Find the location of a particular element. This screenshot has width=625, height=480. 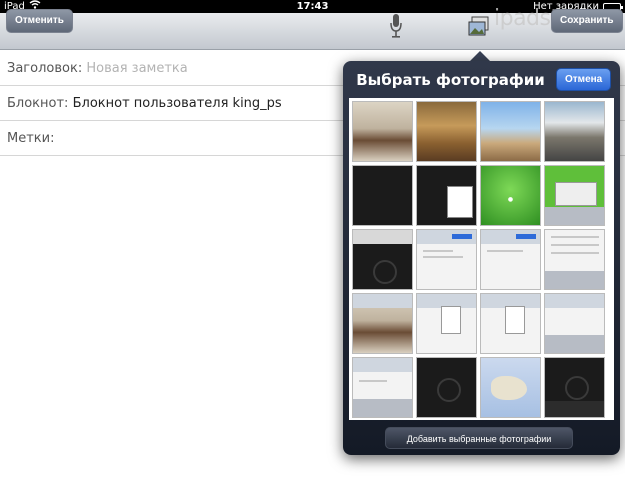

title-placeholder: Новая заметка is located at coordinates (137, 68).